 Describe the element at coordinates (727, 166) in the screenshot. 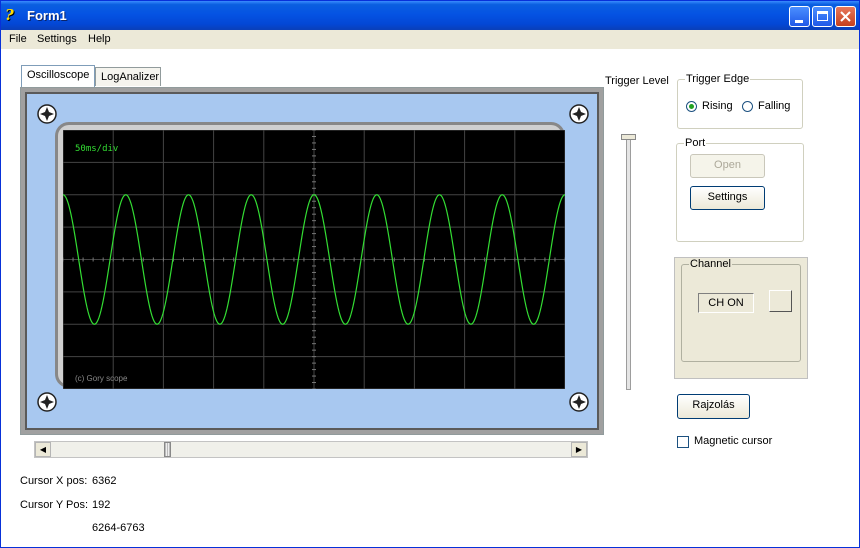

I see `open-button: Open` at that location.